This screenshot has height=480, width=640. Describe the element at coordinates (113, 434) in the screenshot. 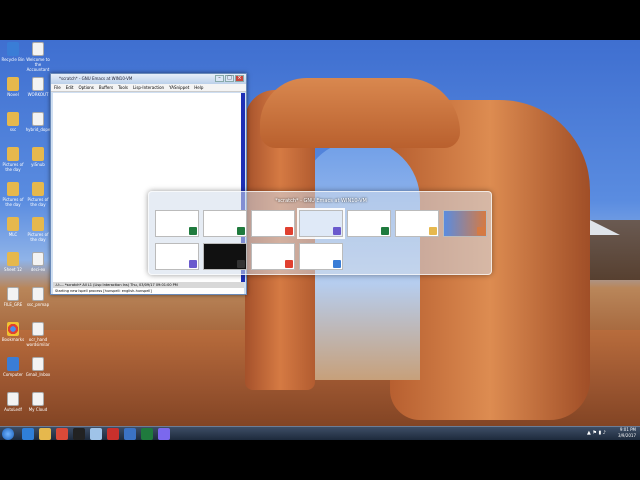

I see `acrobat-button` at that location.